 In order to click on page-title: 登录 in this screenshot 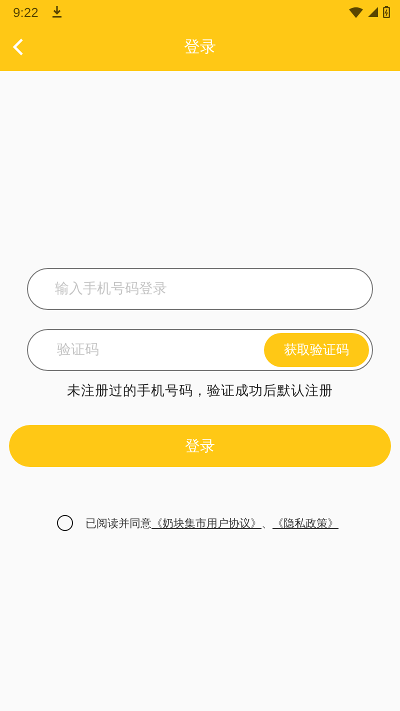, I will do `click(200, 47)`.